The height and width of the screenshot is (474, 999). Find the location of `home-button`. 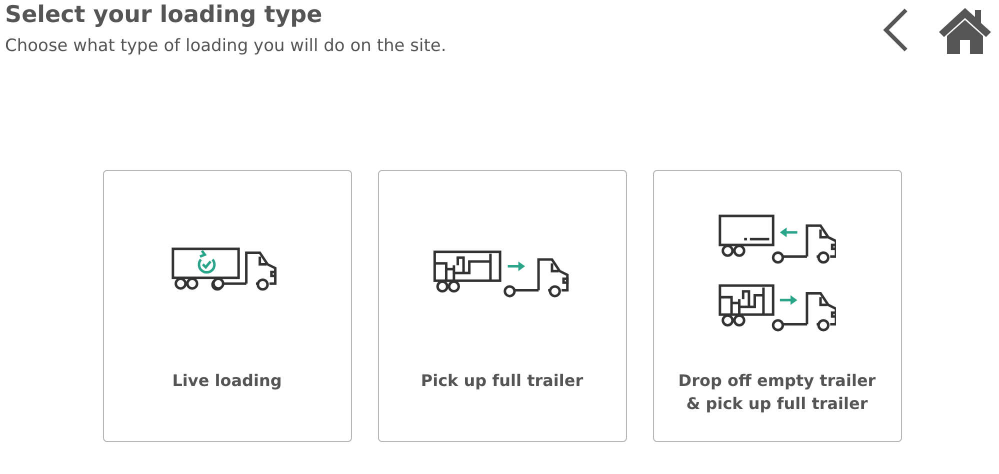

home-button is located at coordinates (965, 30).